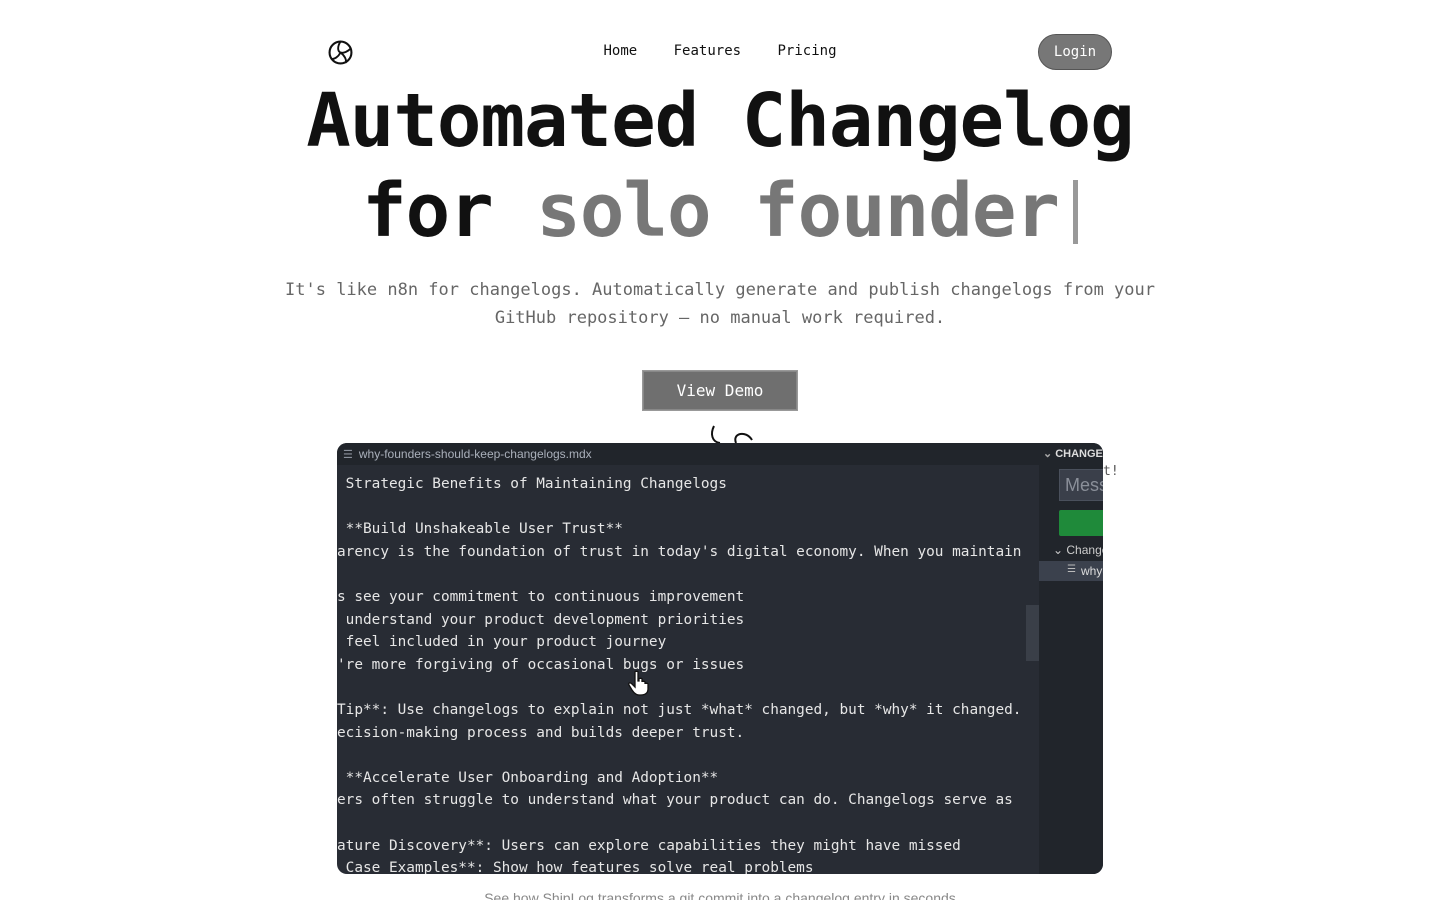  I want to click on commit-button, so click(1081, 523).